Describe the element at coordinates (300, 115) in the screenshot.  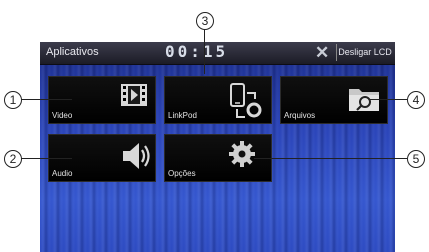
I see `tile-label: Arquivos` at that location.